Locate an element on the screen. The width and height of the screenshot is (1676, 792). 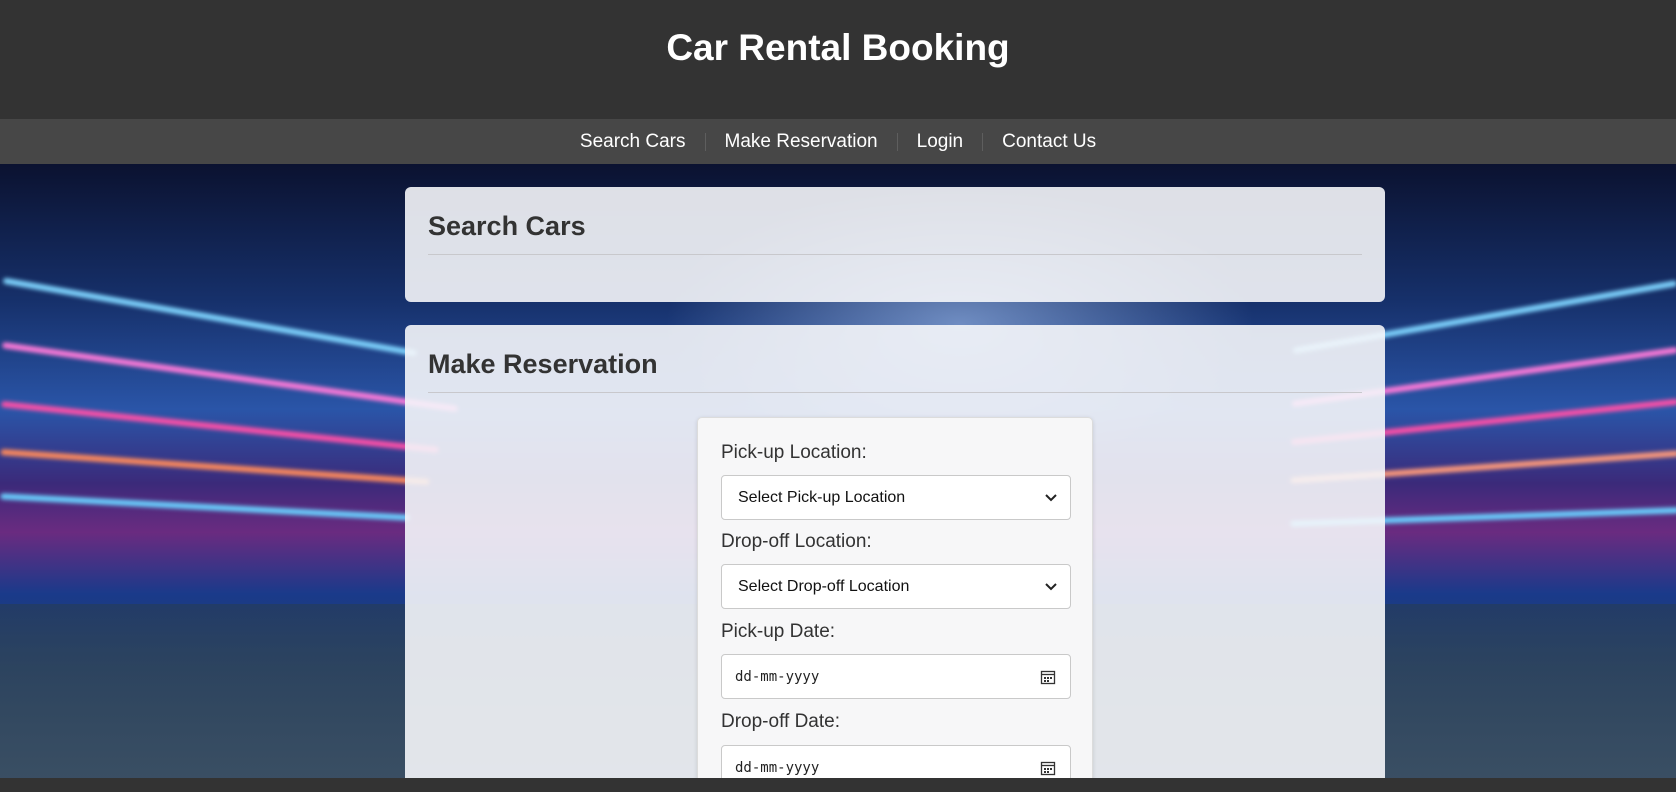
nav-link-contact-us: Contact Us is located at coordinates (1049, 142).